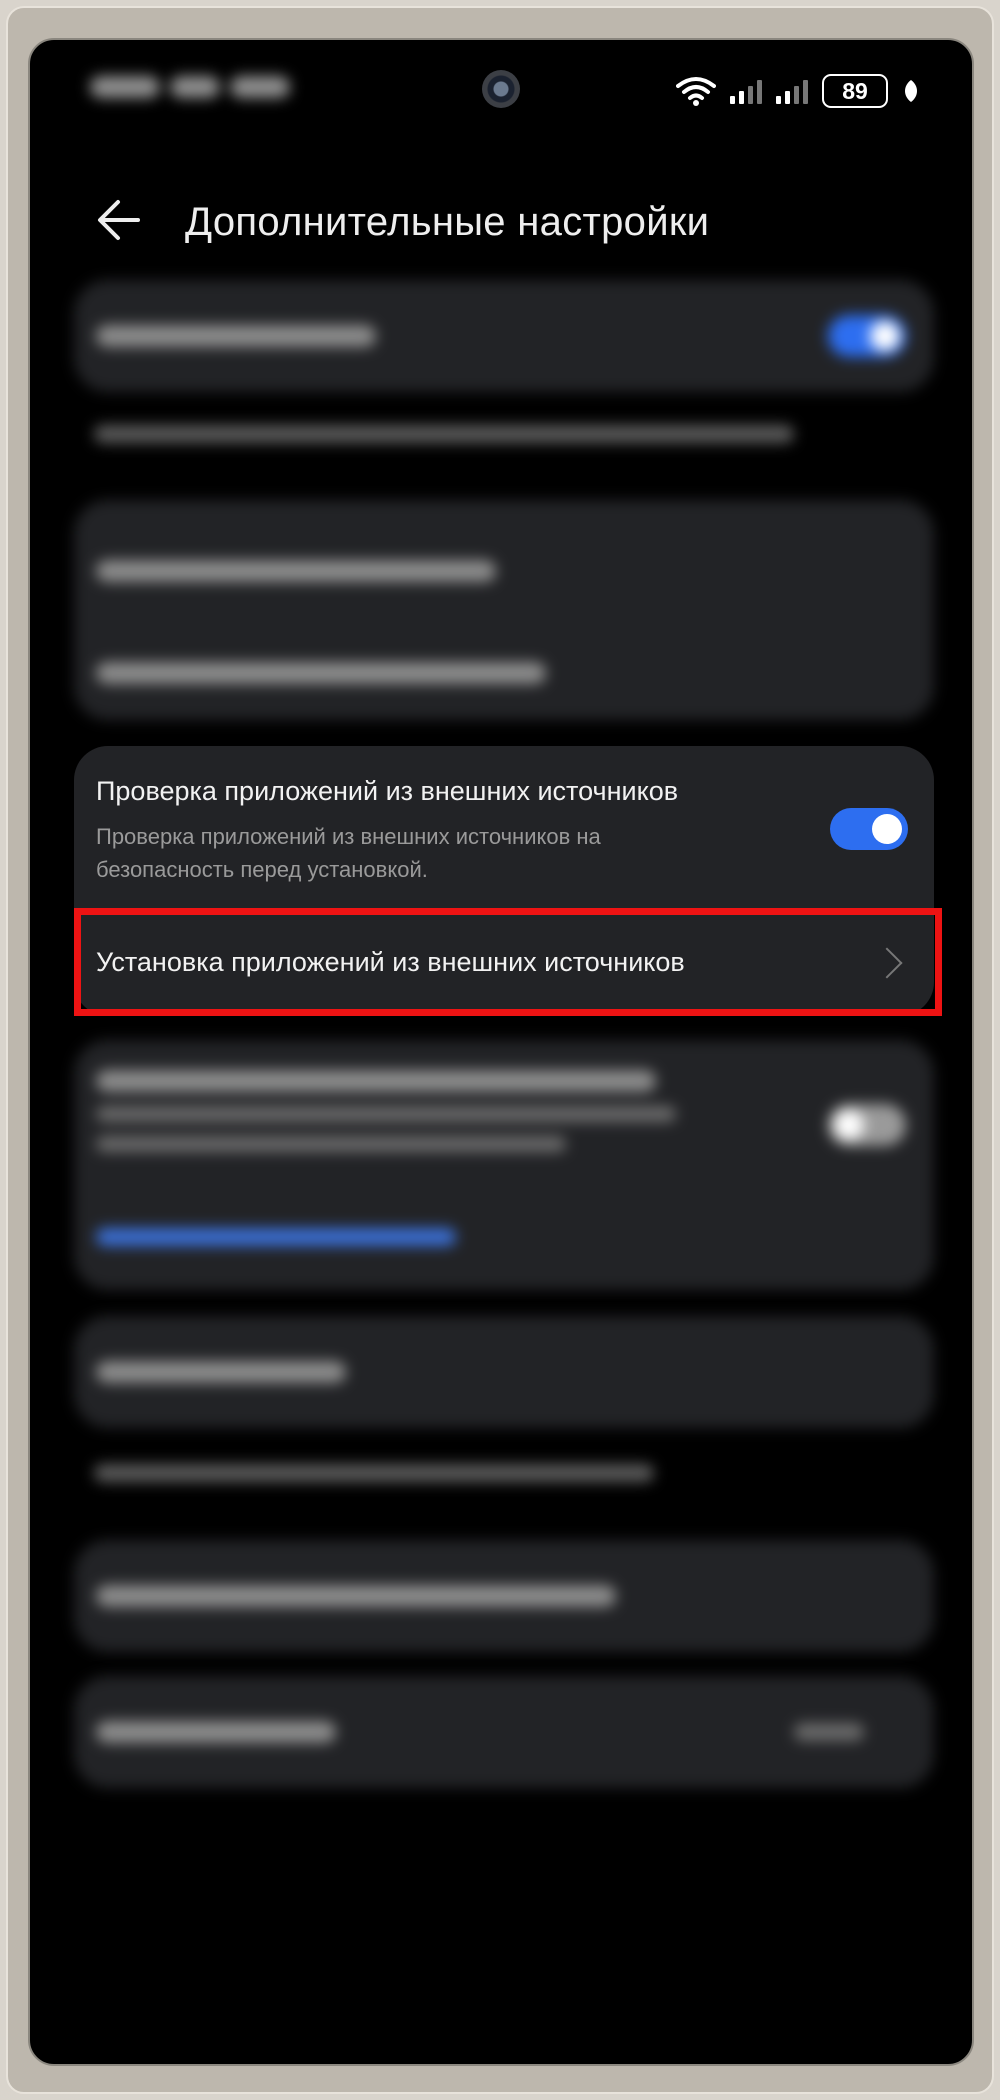  What do you see at coordinates (120, 220) in the screenshot?
I see `arrow-left-icon` at bounding box center [120, 220].